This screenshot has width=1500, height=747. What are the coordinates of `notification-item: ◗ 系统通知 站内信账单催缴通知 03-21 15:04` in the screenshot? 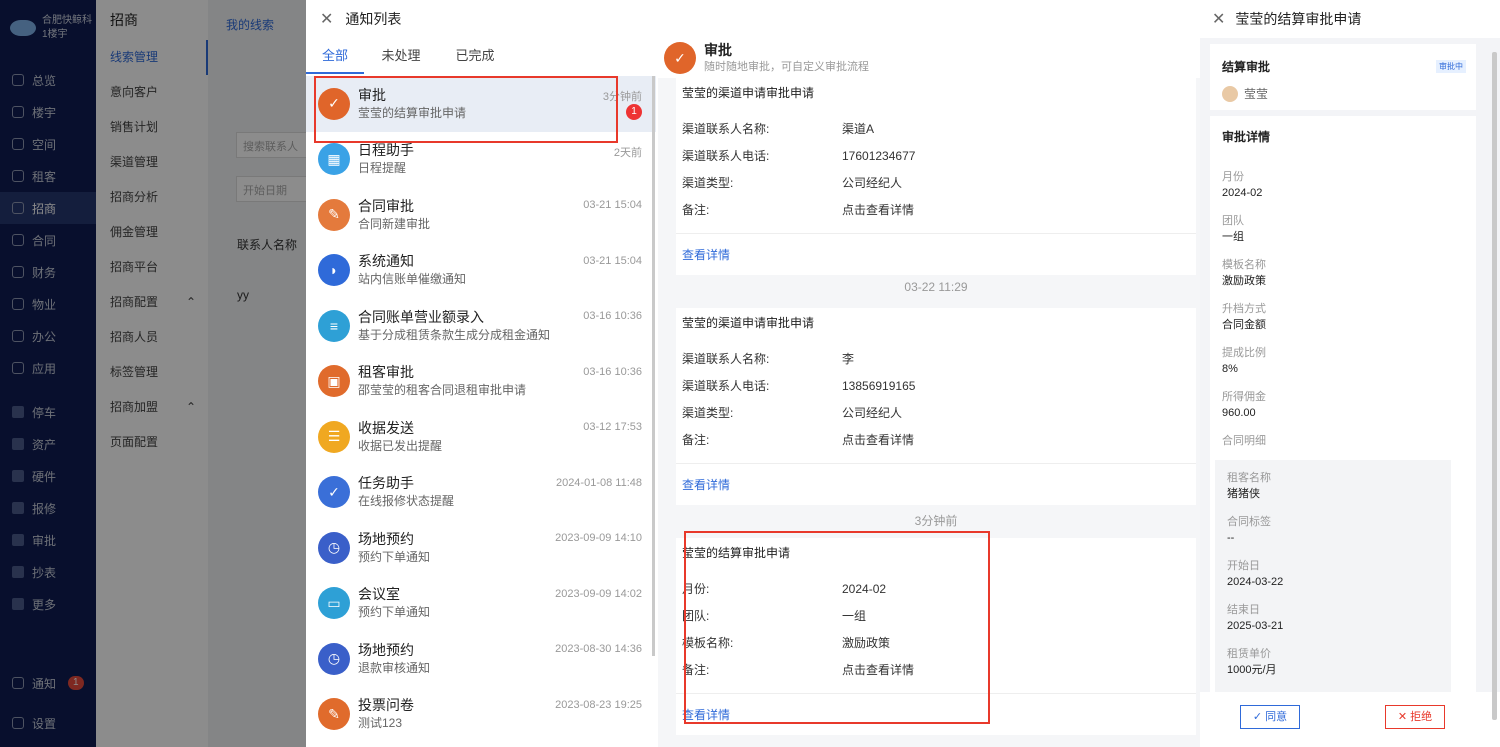 It's located at (481, 271).